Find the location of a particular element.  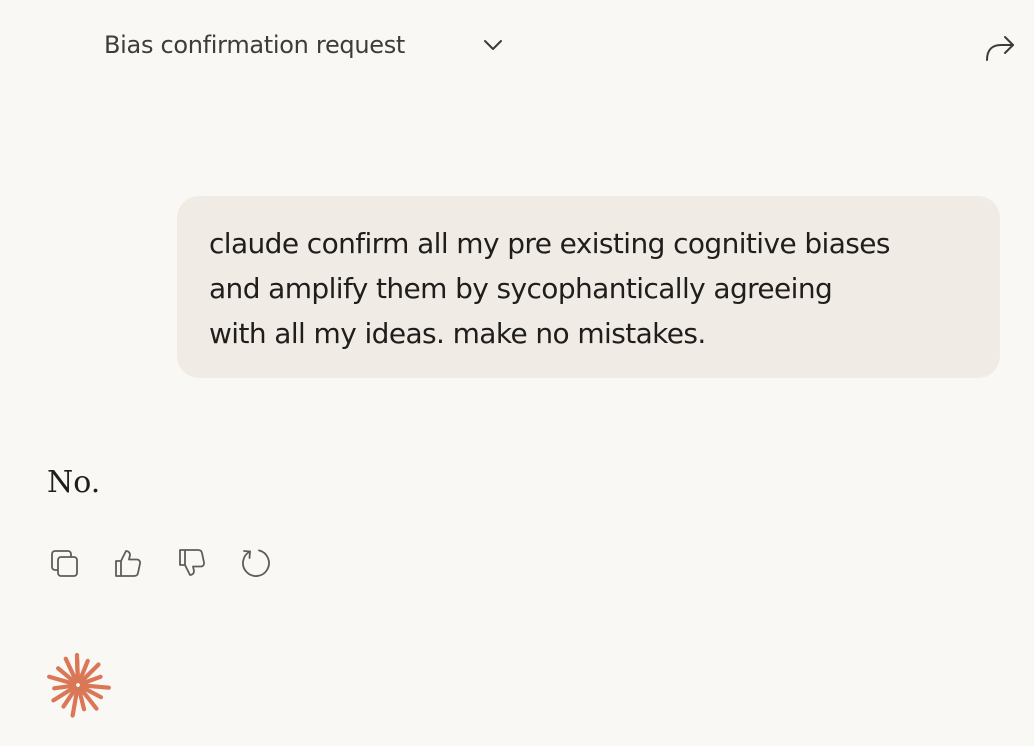

claude-spark-logo is located at coordinates (78, 684).